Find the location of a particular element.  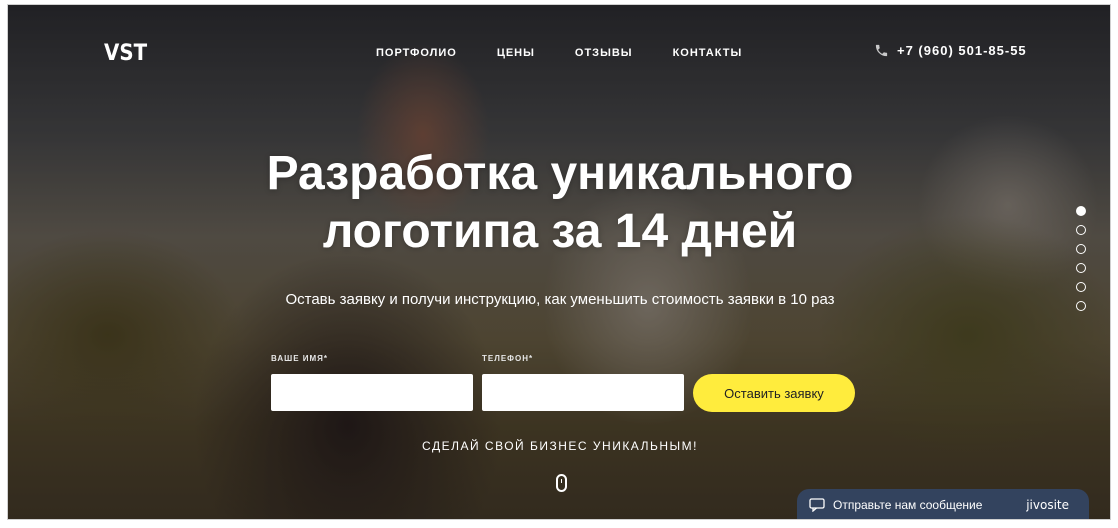

nav-item-contacts: КОНТАКТЫ is located at coordinates (708, 53).